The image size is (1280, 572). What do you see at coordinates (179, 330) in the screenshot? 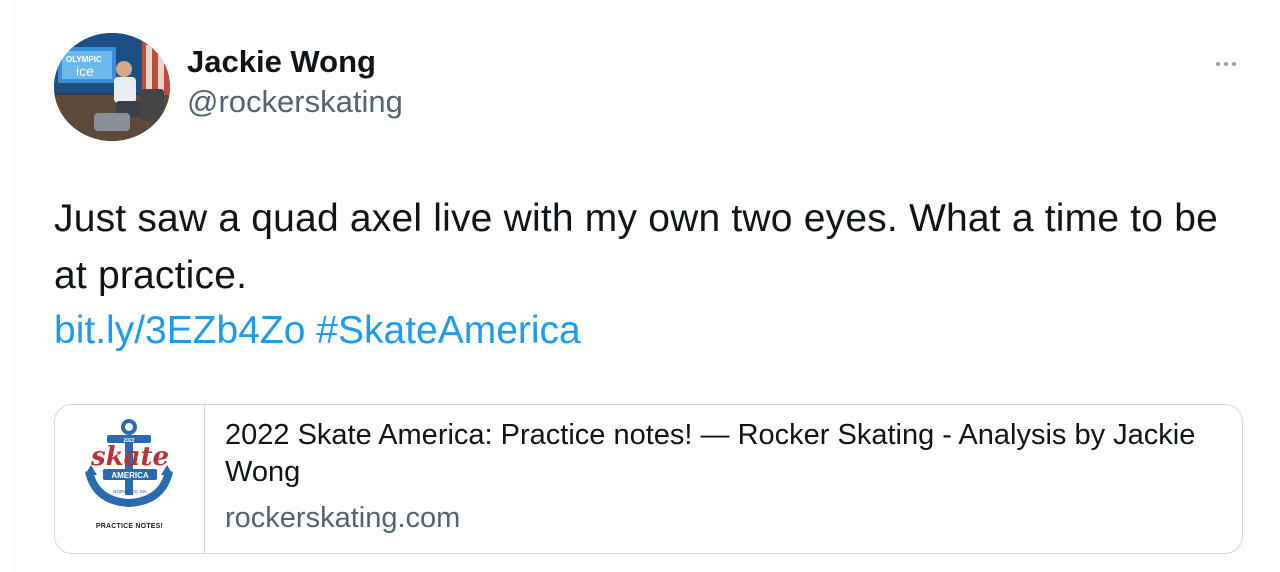
I see `tweet-link: bit.ly/3EZb4Zo` at bounding box center [179, 330].